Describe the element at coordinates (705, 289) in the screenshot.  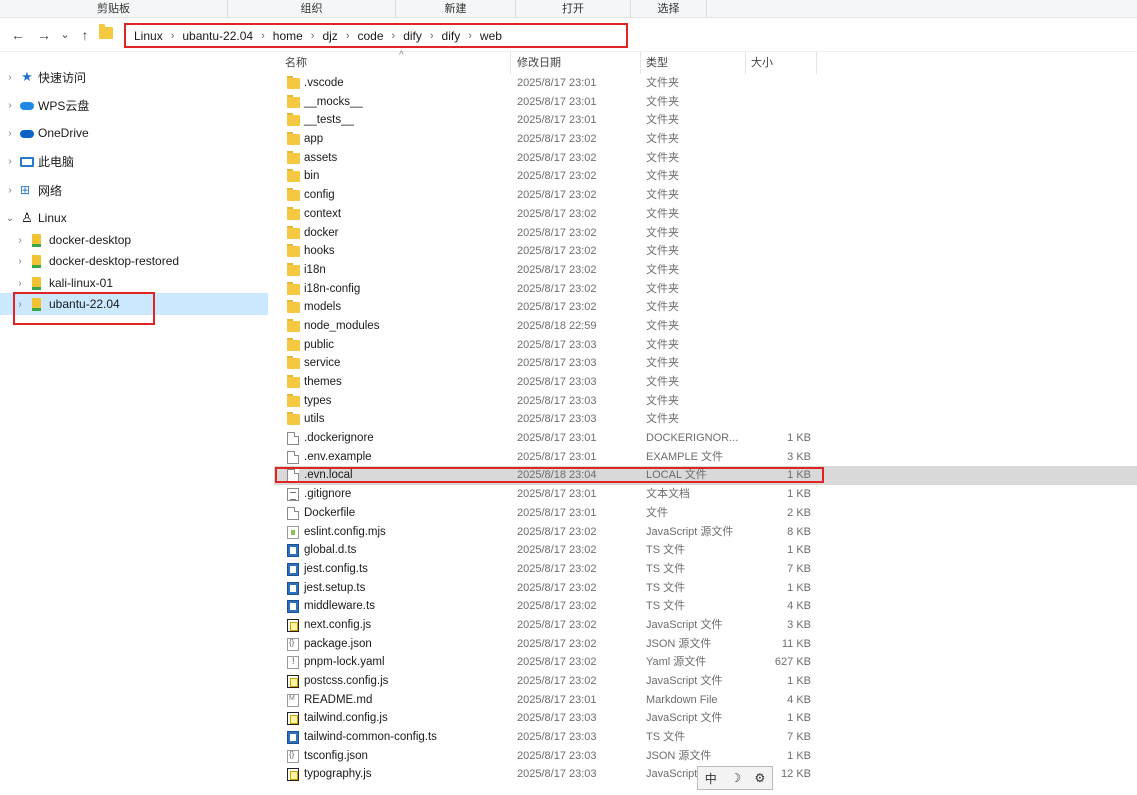
I see `file-row: i18n-config 2025/8/17 23:02 文件夹` at that location.